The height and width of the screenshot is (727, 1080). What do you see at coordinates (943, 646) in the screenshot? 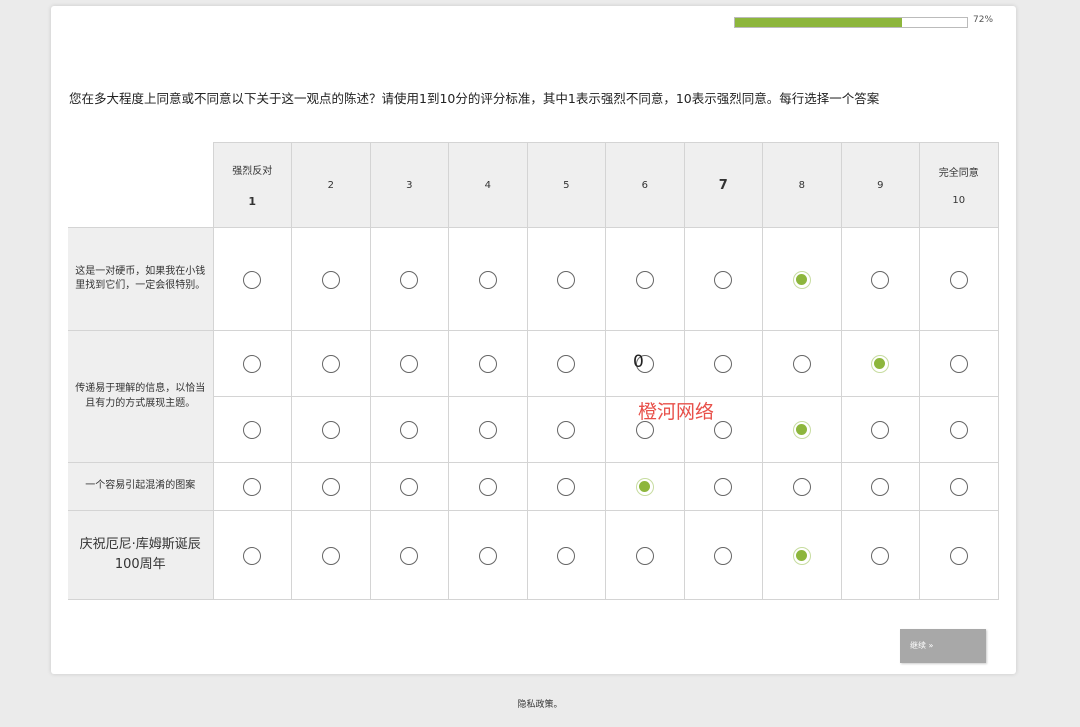
I see `continue-button: 继续 »` at bounding box center [943, 646].